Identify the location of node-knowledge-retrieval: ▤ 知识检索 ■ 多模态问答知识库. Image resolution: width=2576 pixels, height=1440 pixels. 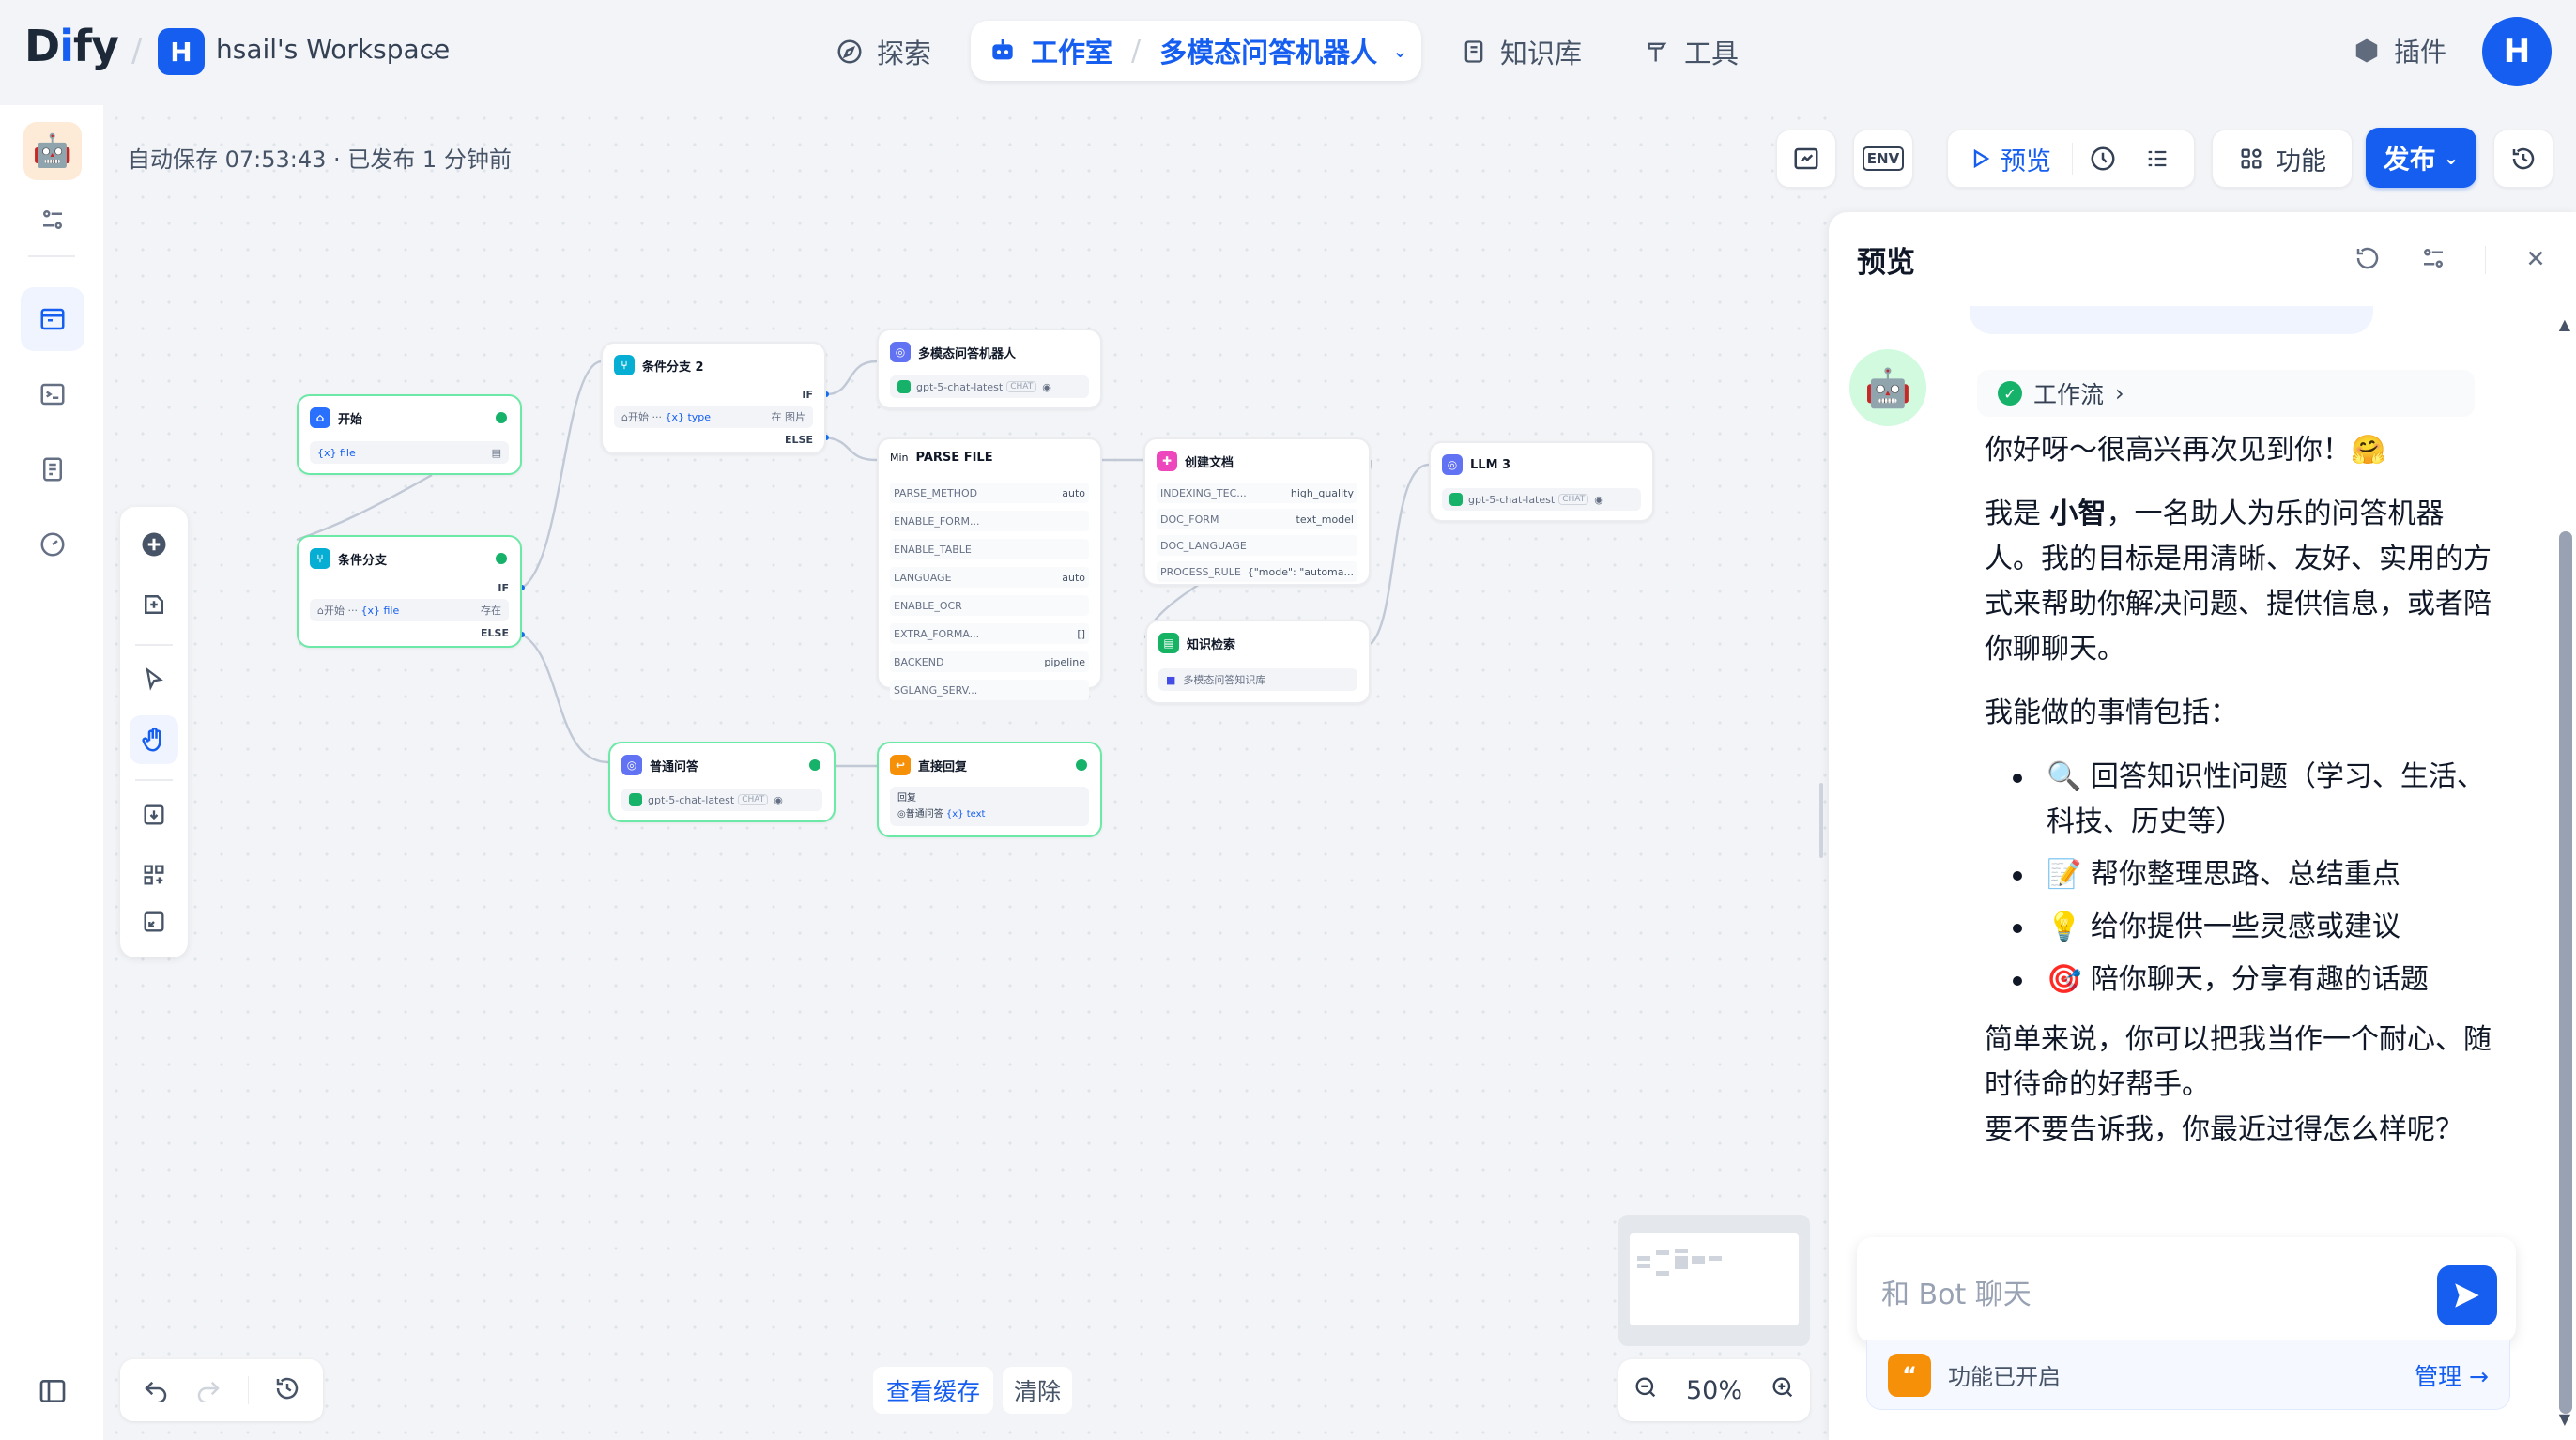
(1258, 662).